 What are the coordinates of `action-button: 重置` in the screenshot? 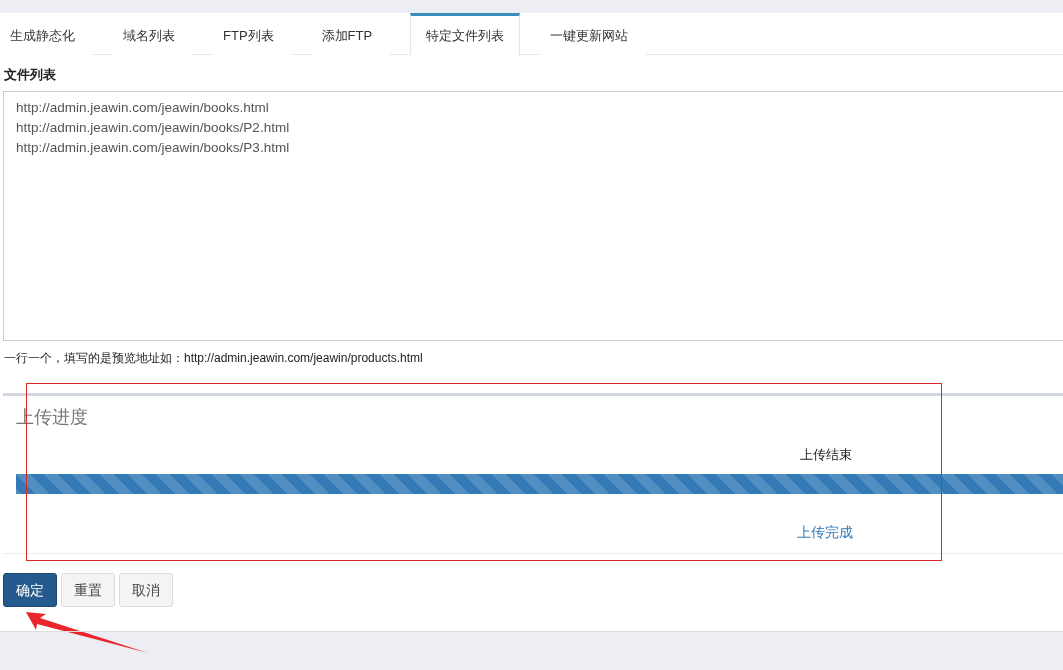 It's located at (88, 590).